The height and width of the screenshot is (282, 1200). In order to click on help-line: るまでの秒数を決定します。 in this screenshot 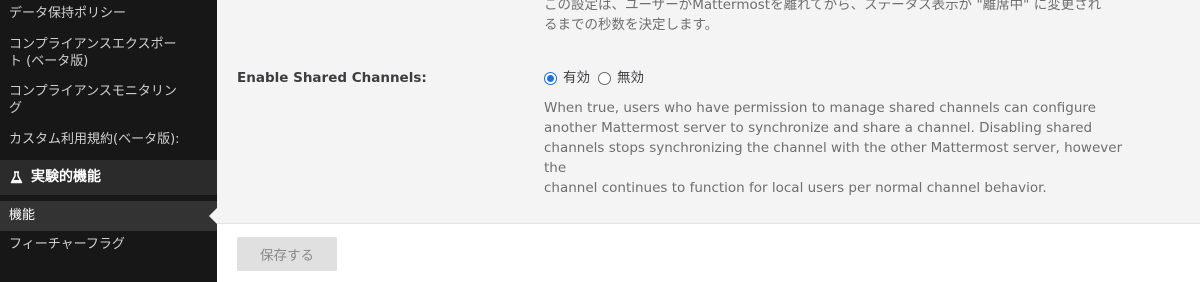, I will do `click(631, 25)`.